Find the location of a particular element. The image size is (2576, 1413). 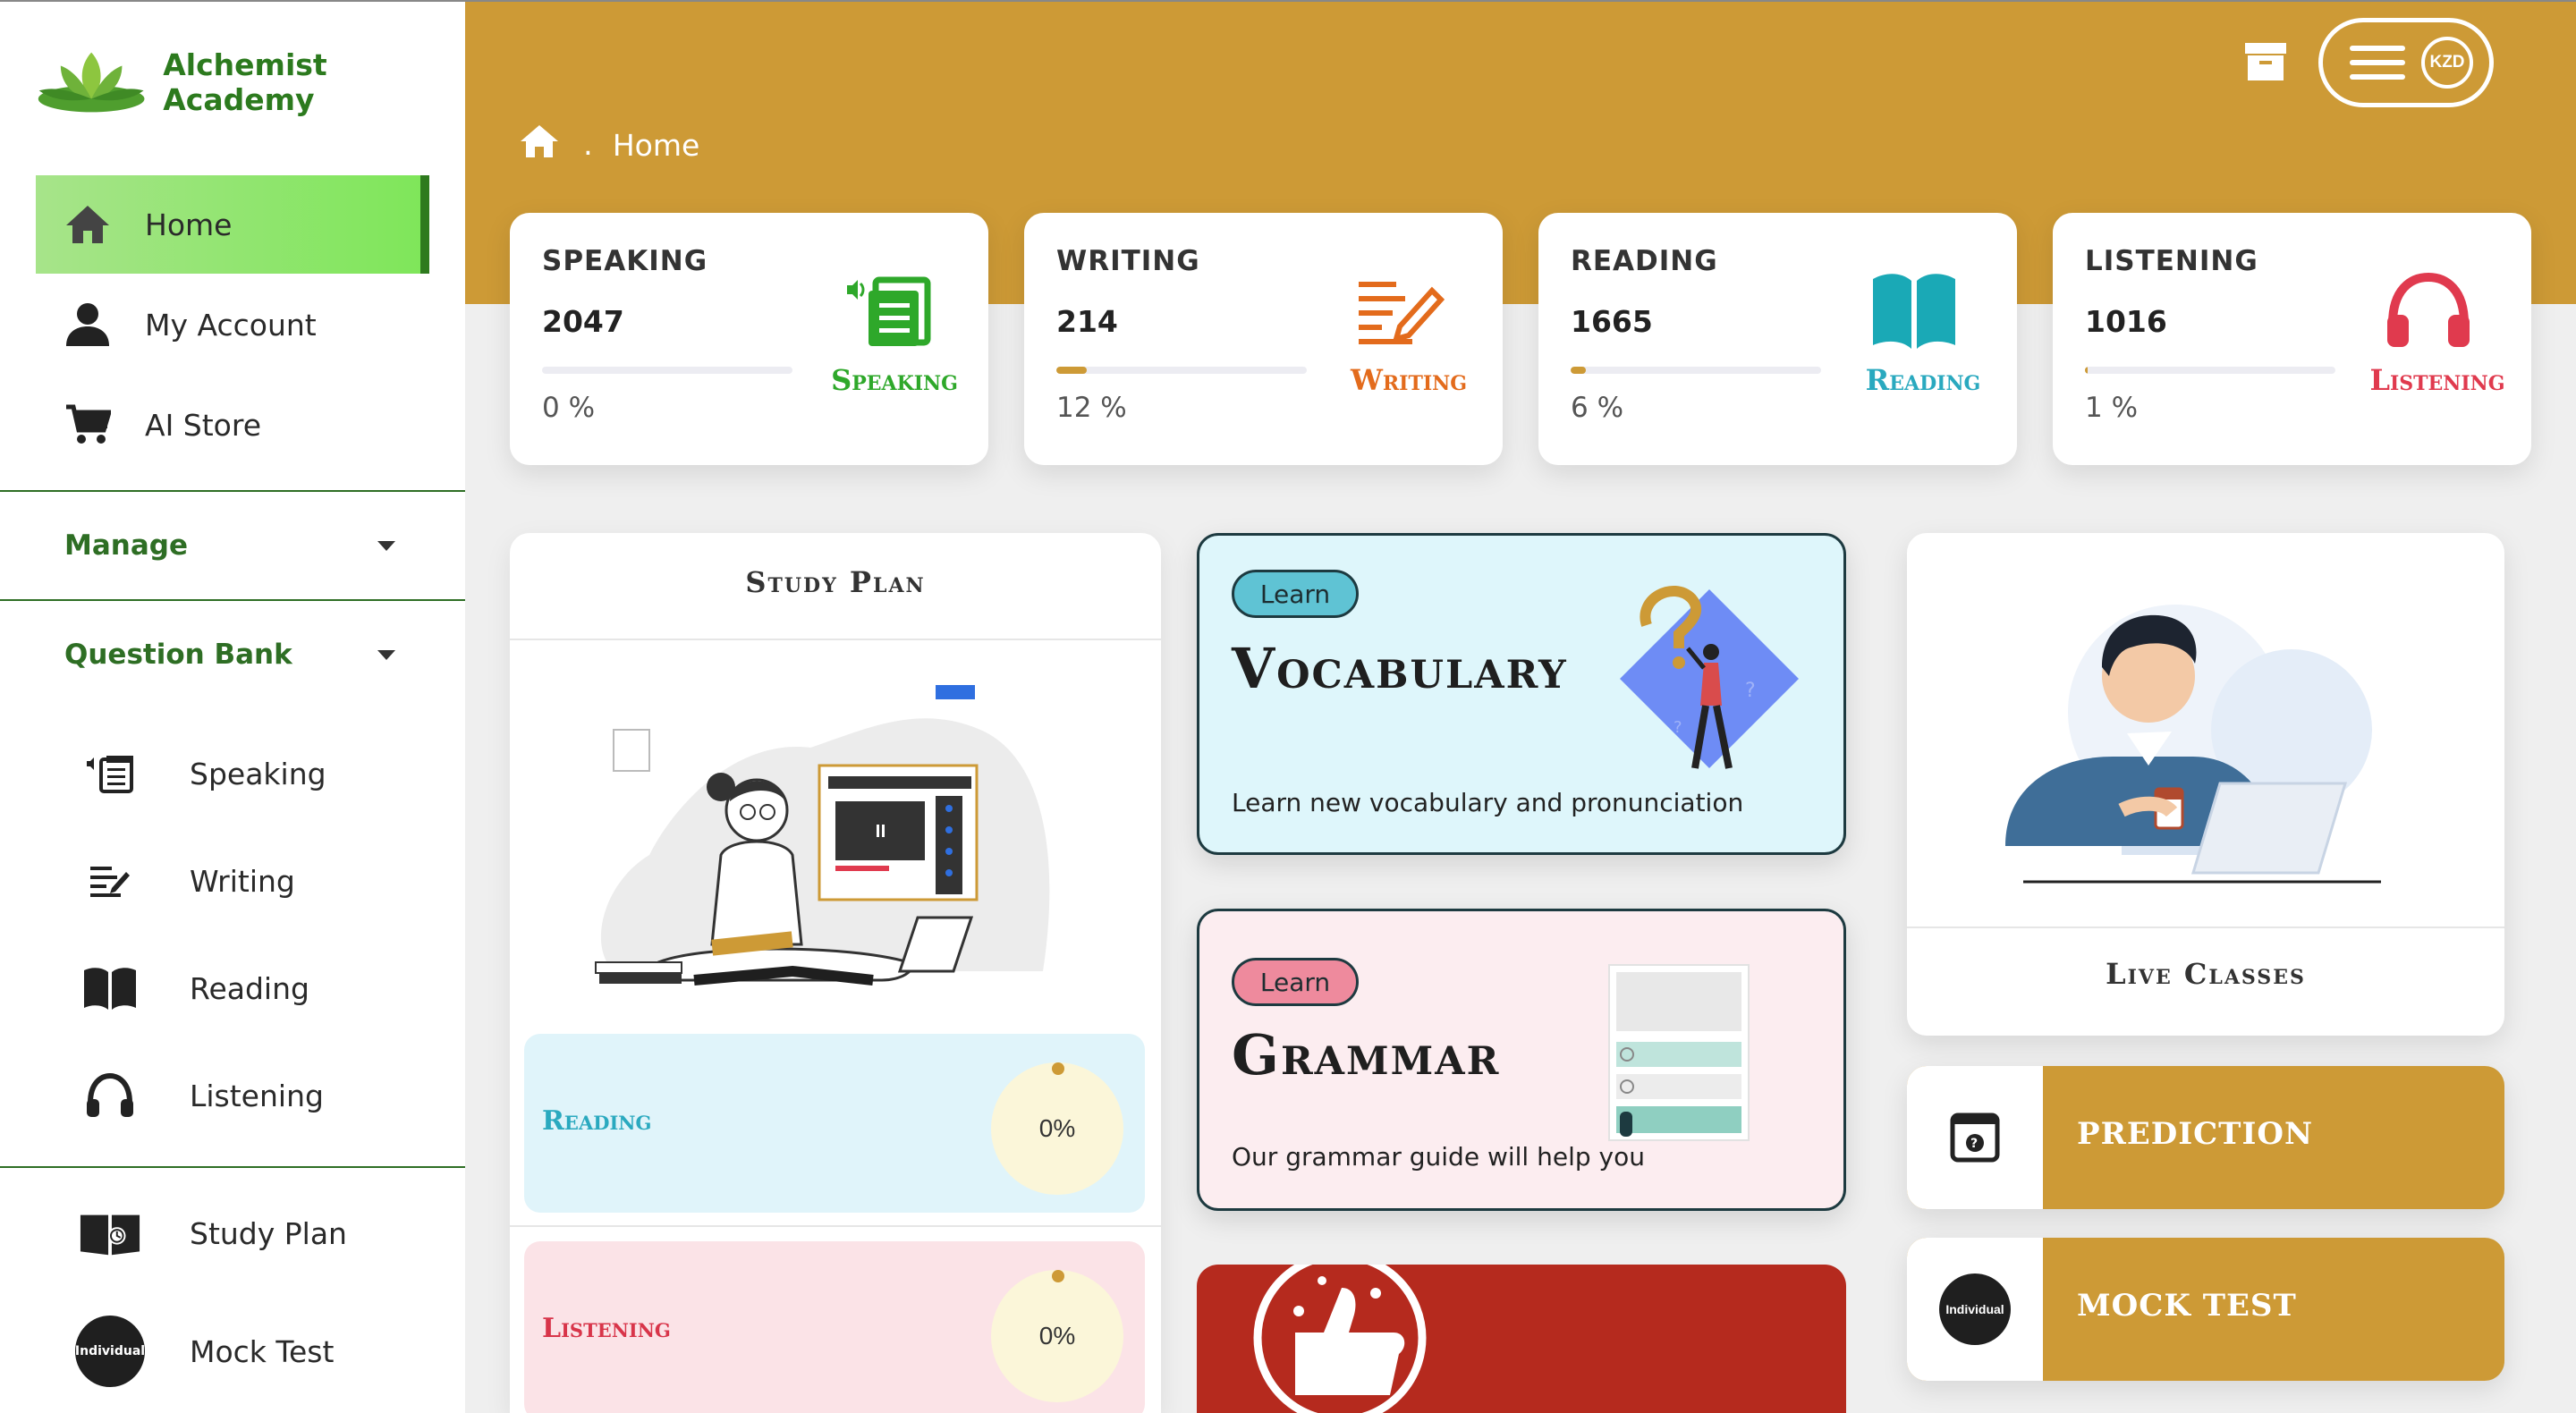

sidebar-item-label: Mock Test is located at coordinates (262, 1351).